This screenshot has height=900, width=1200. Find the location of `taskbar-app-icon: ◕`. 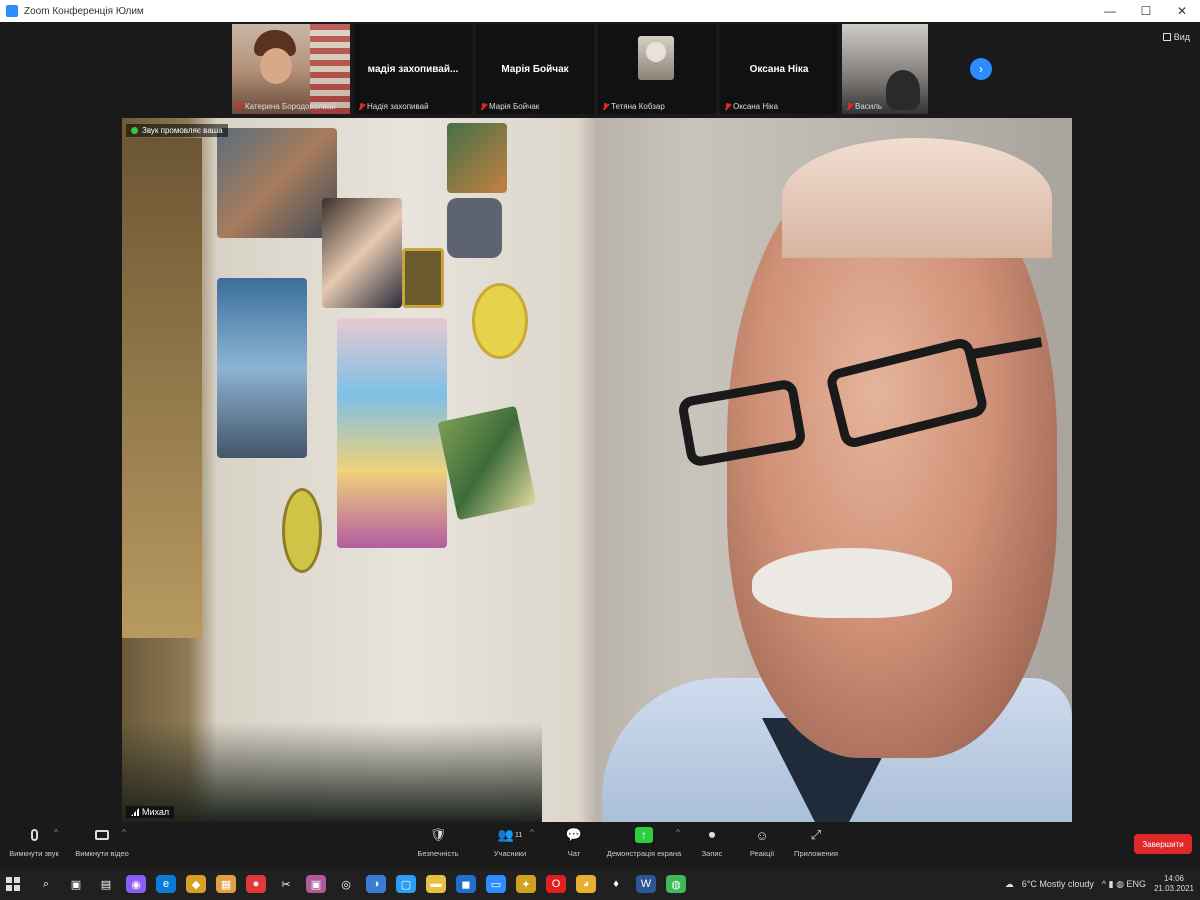

taskbar-app-icon: ◕ is located at coordinates (586, 884).